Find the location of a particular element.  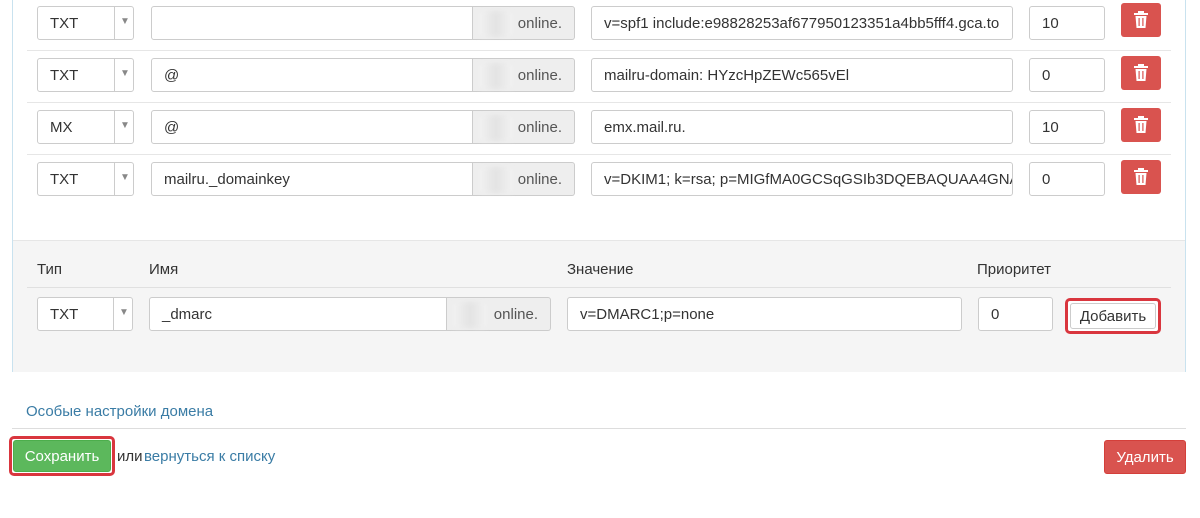

record-type-select: MX ▼ is located at coordinates (85, 127).